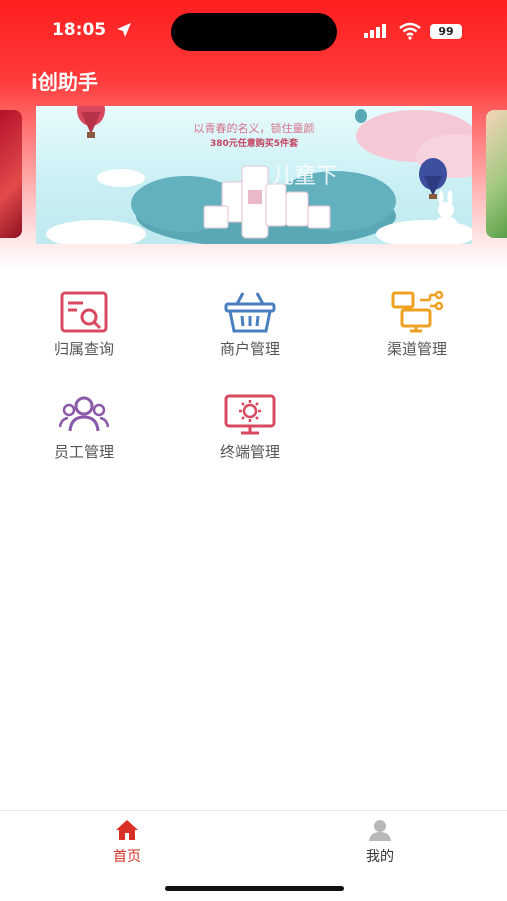 The height and width of the screenshot is (901, 507). Describe the element at coordinates (375, 31) in the screenshot. I see `signal-icon` at that location.